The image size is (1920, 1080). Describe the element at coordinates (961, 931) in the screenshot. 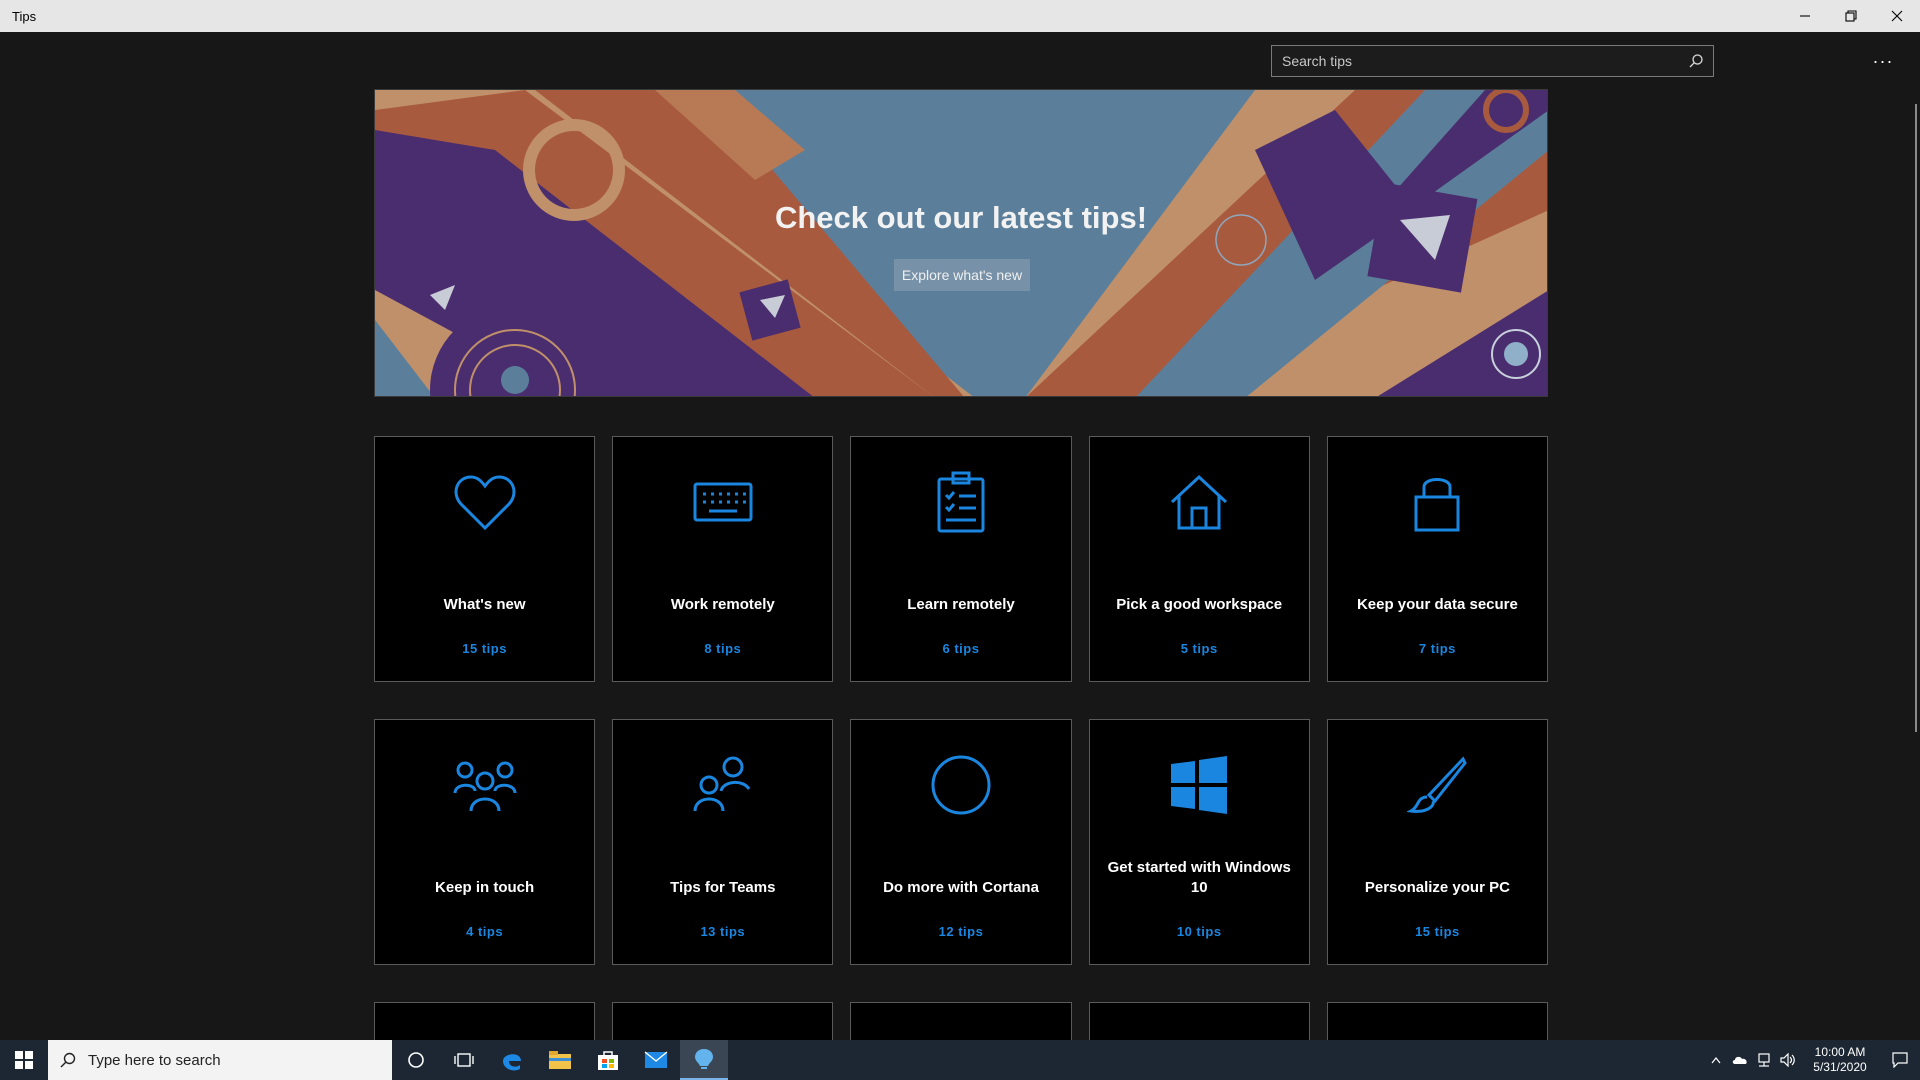

I see `card-count: 12 tips` at that location.